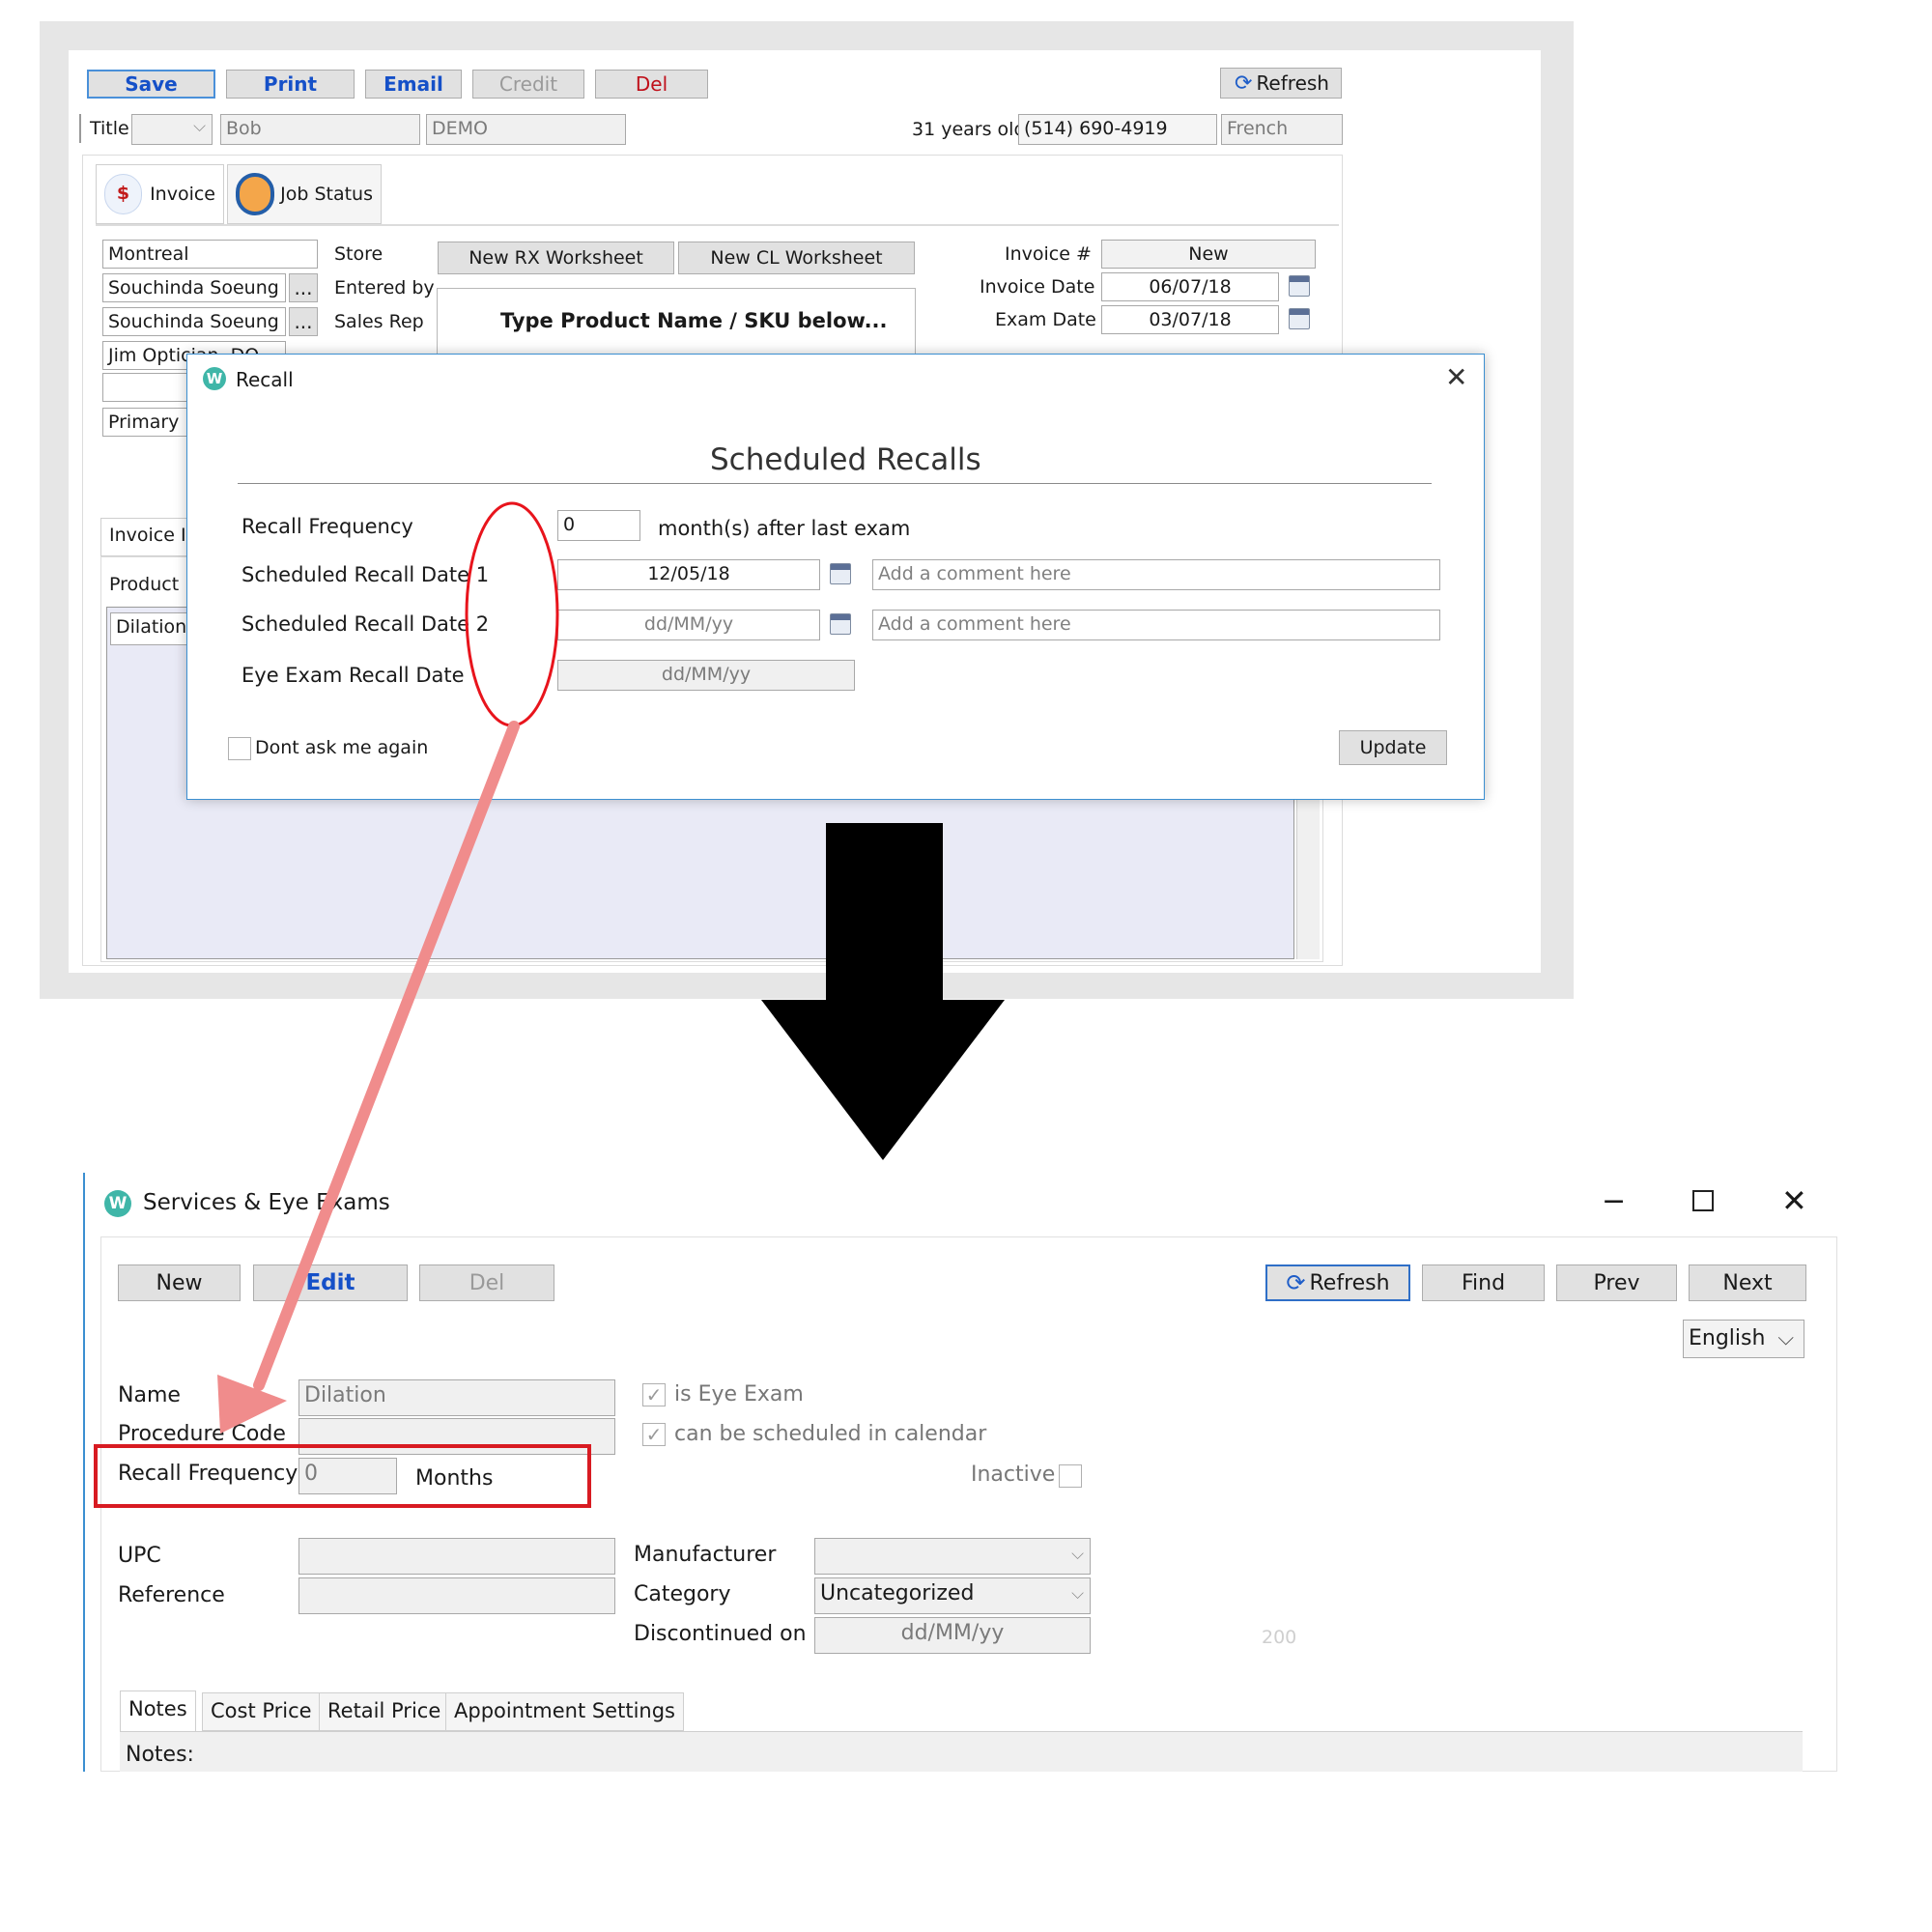 This screenshot has width=1932, height=1932. Describe the element at coordinates (342, 1476) in the screenshot. I see `highlight-box` at that location.